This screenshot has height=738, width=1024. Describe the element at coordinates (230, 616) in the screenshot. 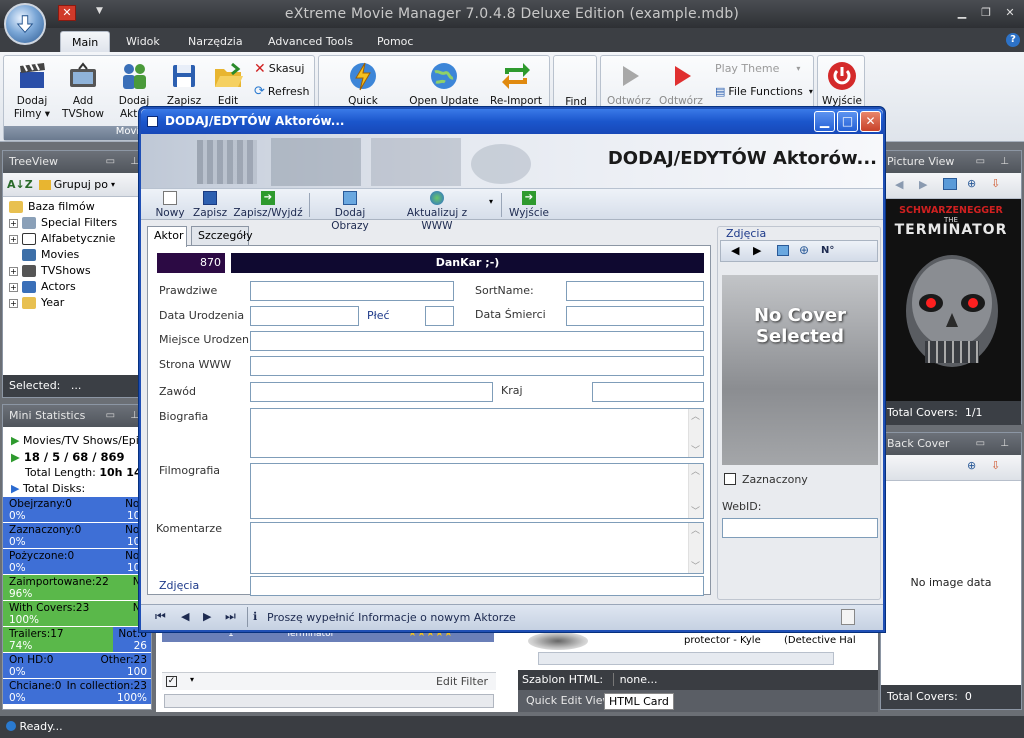

I see `last-record-icon: ⏭` at that location.